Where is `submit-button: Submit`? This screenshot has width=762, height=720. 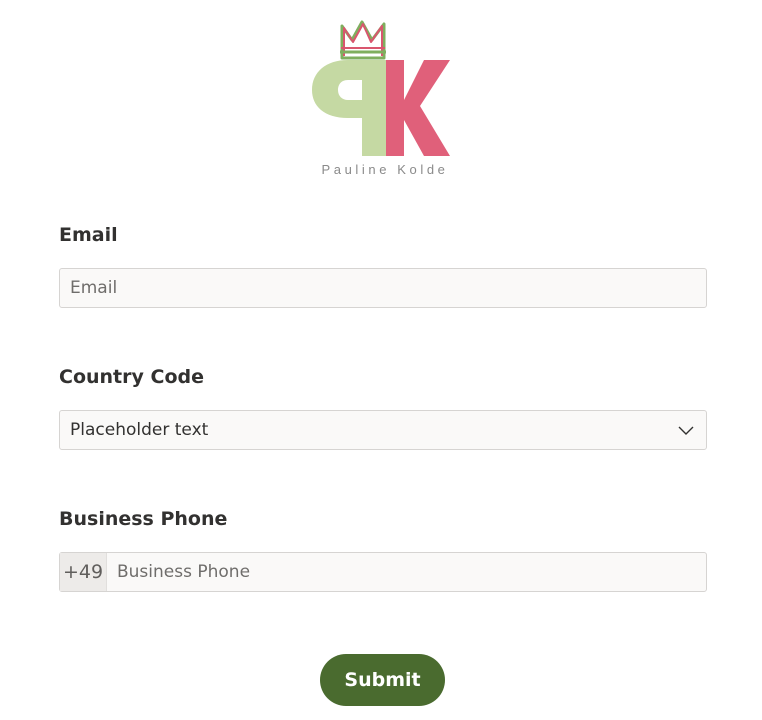
submit-button: Submit is located at coordinates (382, 680).